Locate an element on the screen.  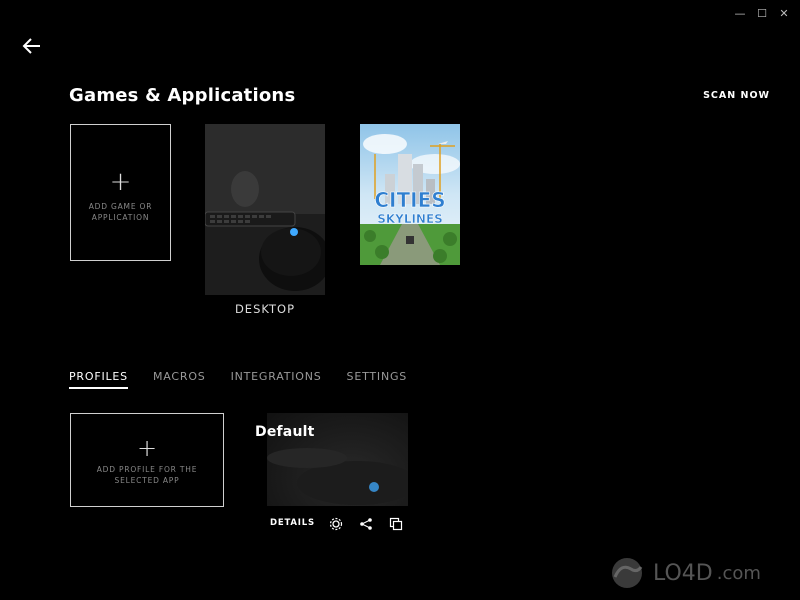
tab-bar: PROFILES MACROS INTEGRATIONS SETTINGS is located at coordinates (238, 379).